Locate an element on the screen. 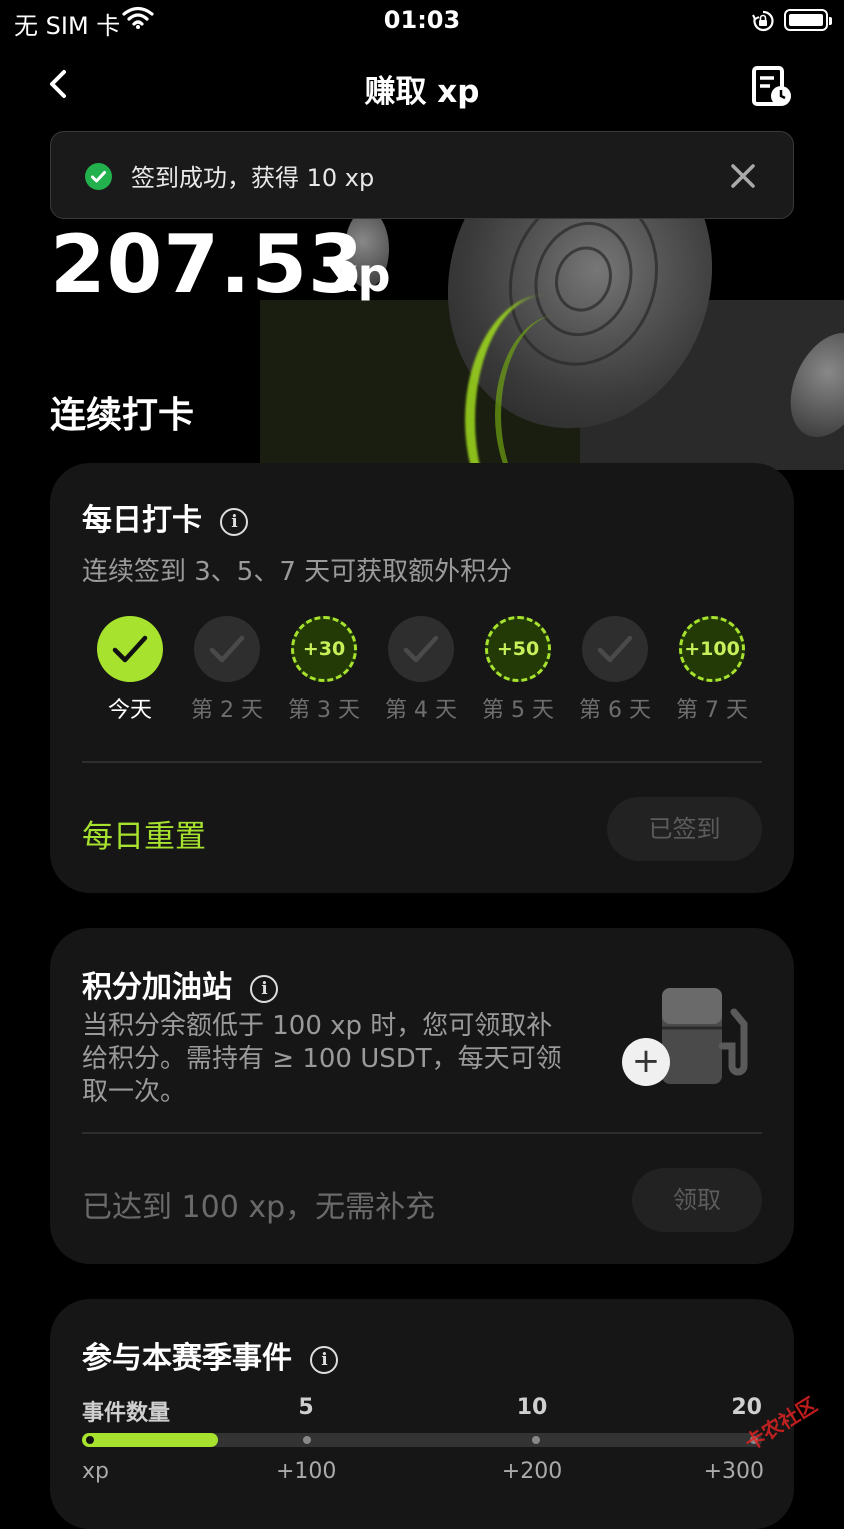 The image size is (844, 1529). checked-in-button: 已签到 is located at coordinates (684, 829).